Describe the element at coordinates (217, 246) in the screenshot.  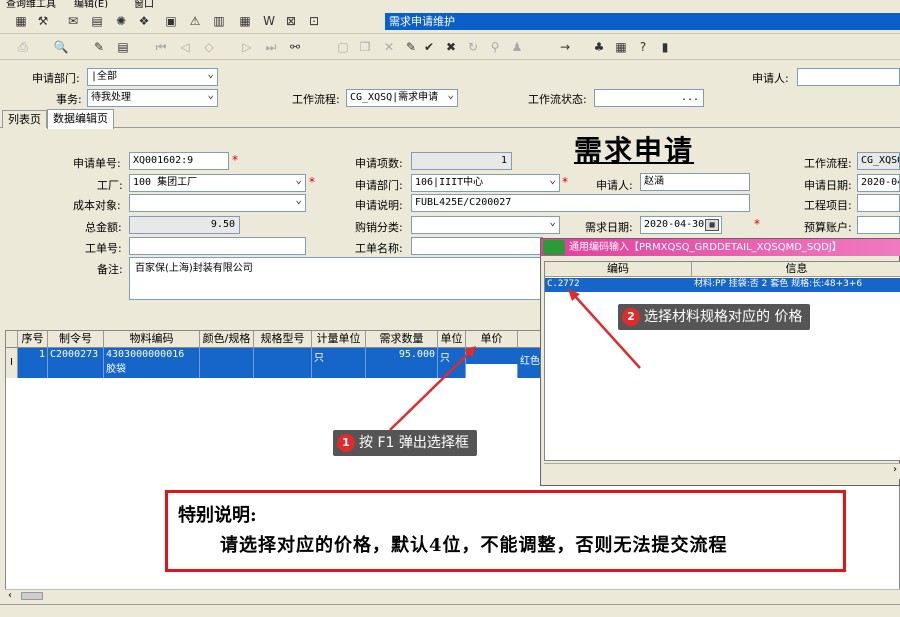
I see `work-no-input` at that location.